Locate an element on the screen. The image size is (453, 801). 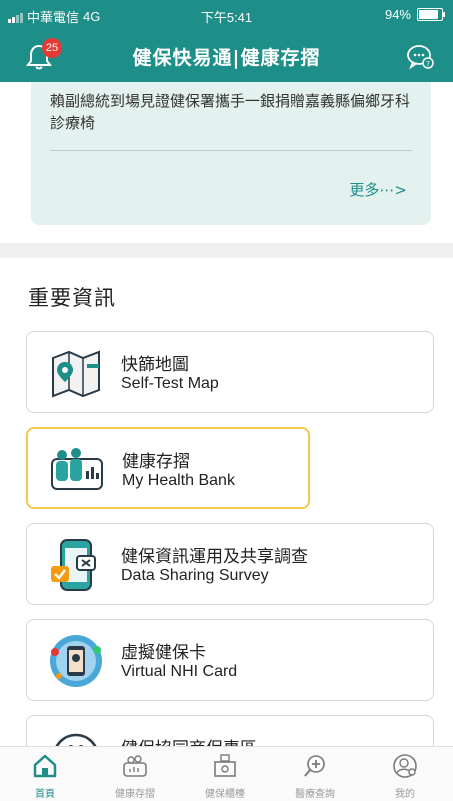
card-data-sharing-survey: 健保資訊運用及共享調查 Data Sharing Survey is located at coordinates (230, 564).